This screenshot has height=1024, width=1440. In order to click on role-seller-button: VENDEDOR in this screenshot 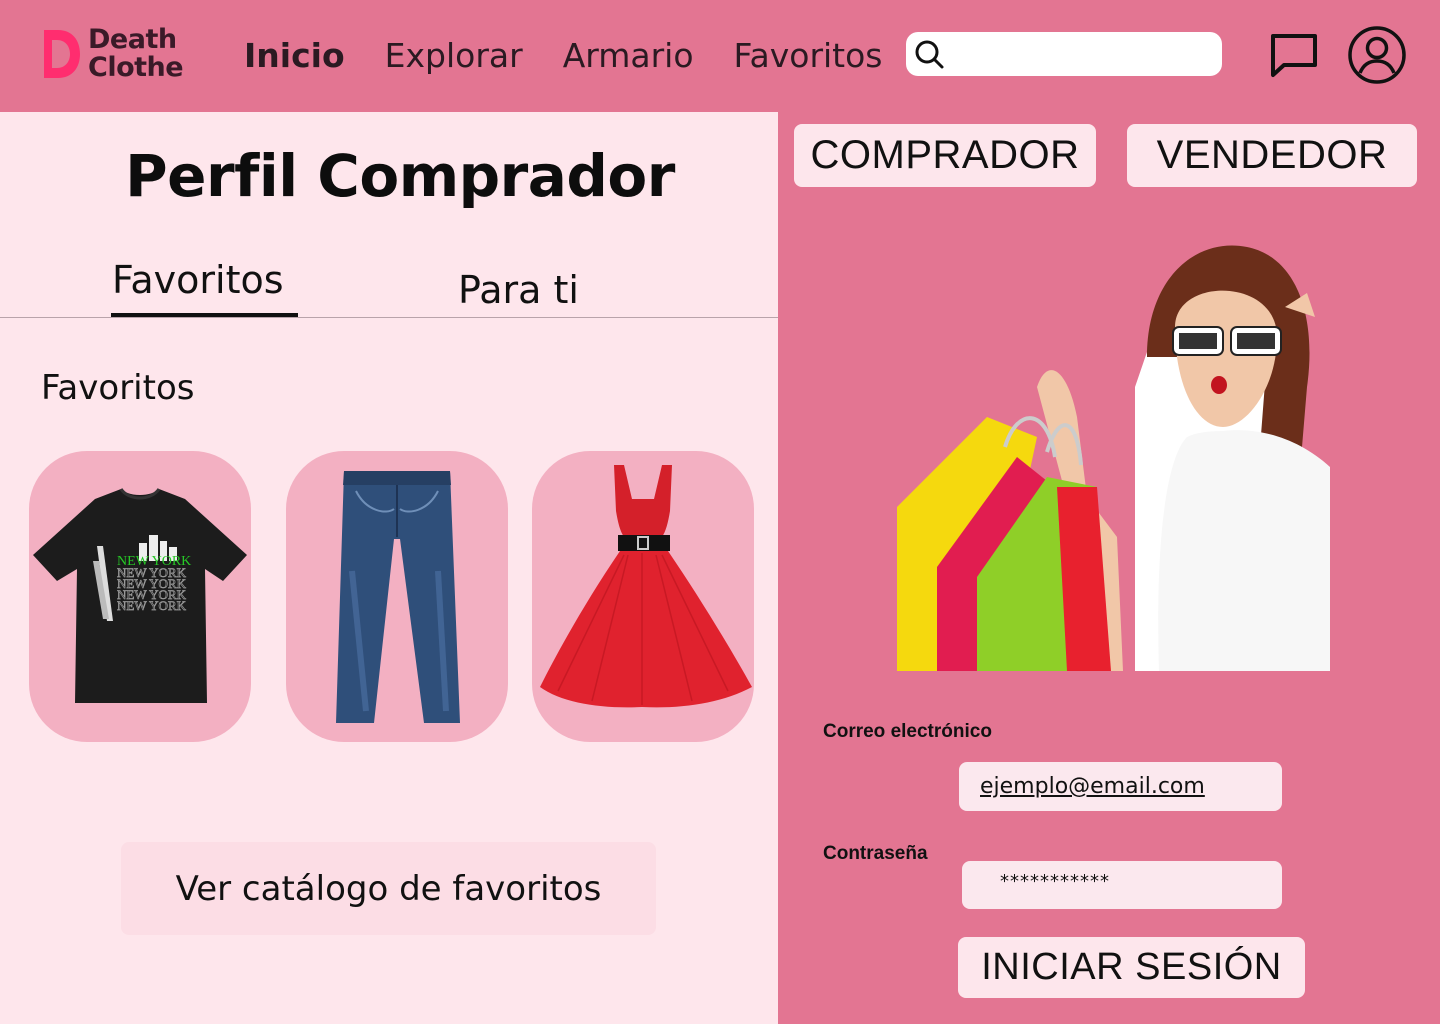, I will do `click(1272, 155)`.